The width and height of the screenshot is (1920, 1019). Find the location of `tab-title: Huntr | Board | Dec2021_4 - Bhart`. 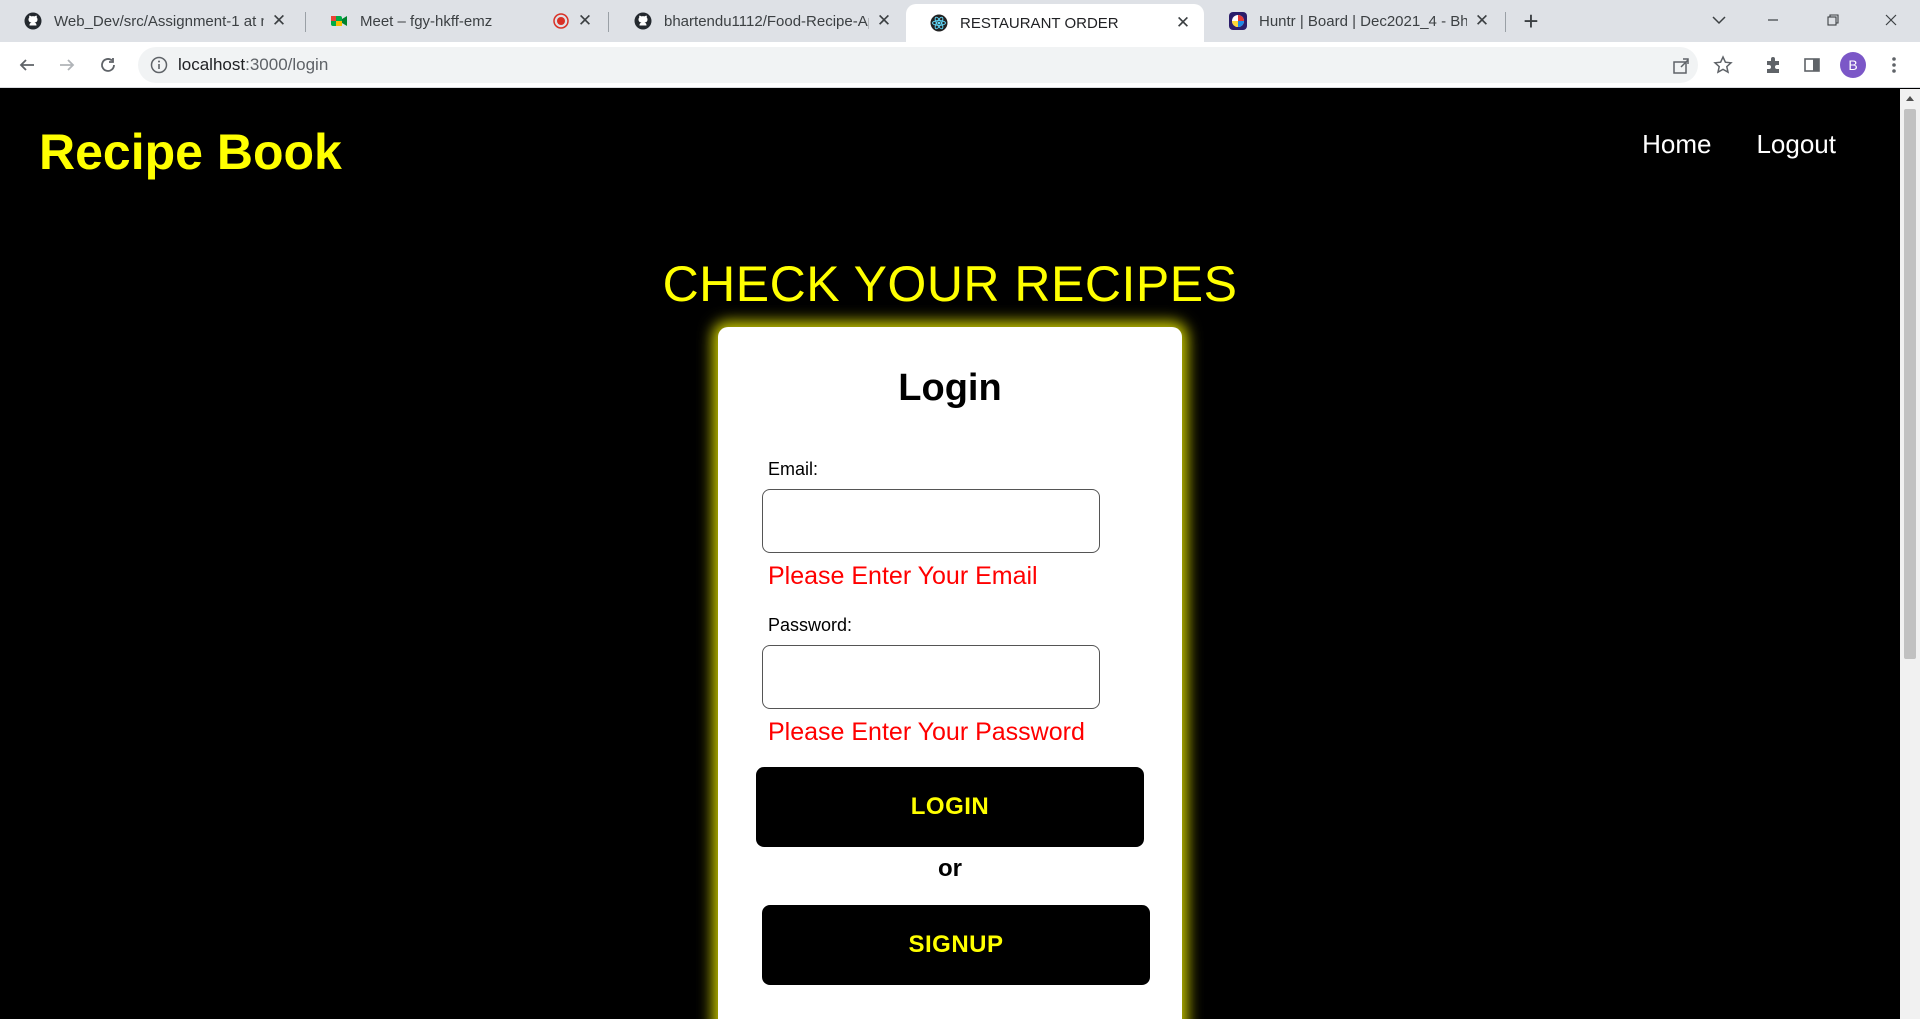

tab-title: Huntr | Board | Dec2021_4 - Bhart is located at coordinates (1363, 21).